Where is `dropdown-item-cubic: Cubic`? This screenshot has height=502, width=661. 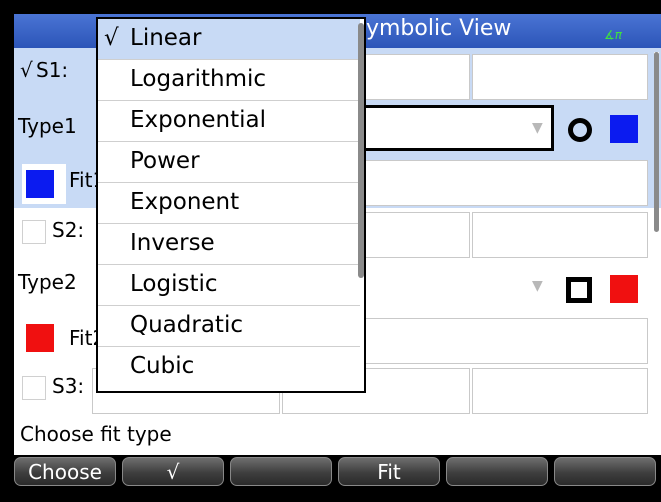
dropdown-item-cubic: Cubic is located at coordinates (229, 367).